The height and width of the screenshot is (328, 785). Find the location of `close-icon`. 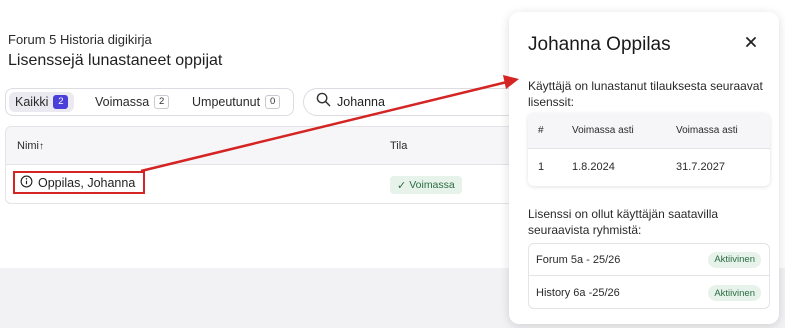

close-icon is located at coordinates (751, 46).